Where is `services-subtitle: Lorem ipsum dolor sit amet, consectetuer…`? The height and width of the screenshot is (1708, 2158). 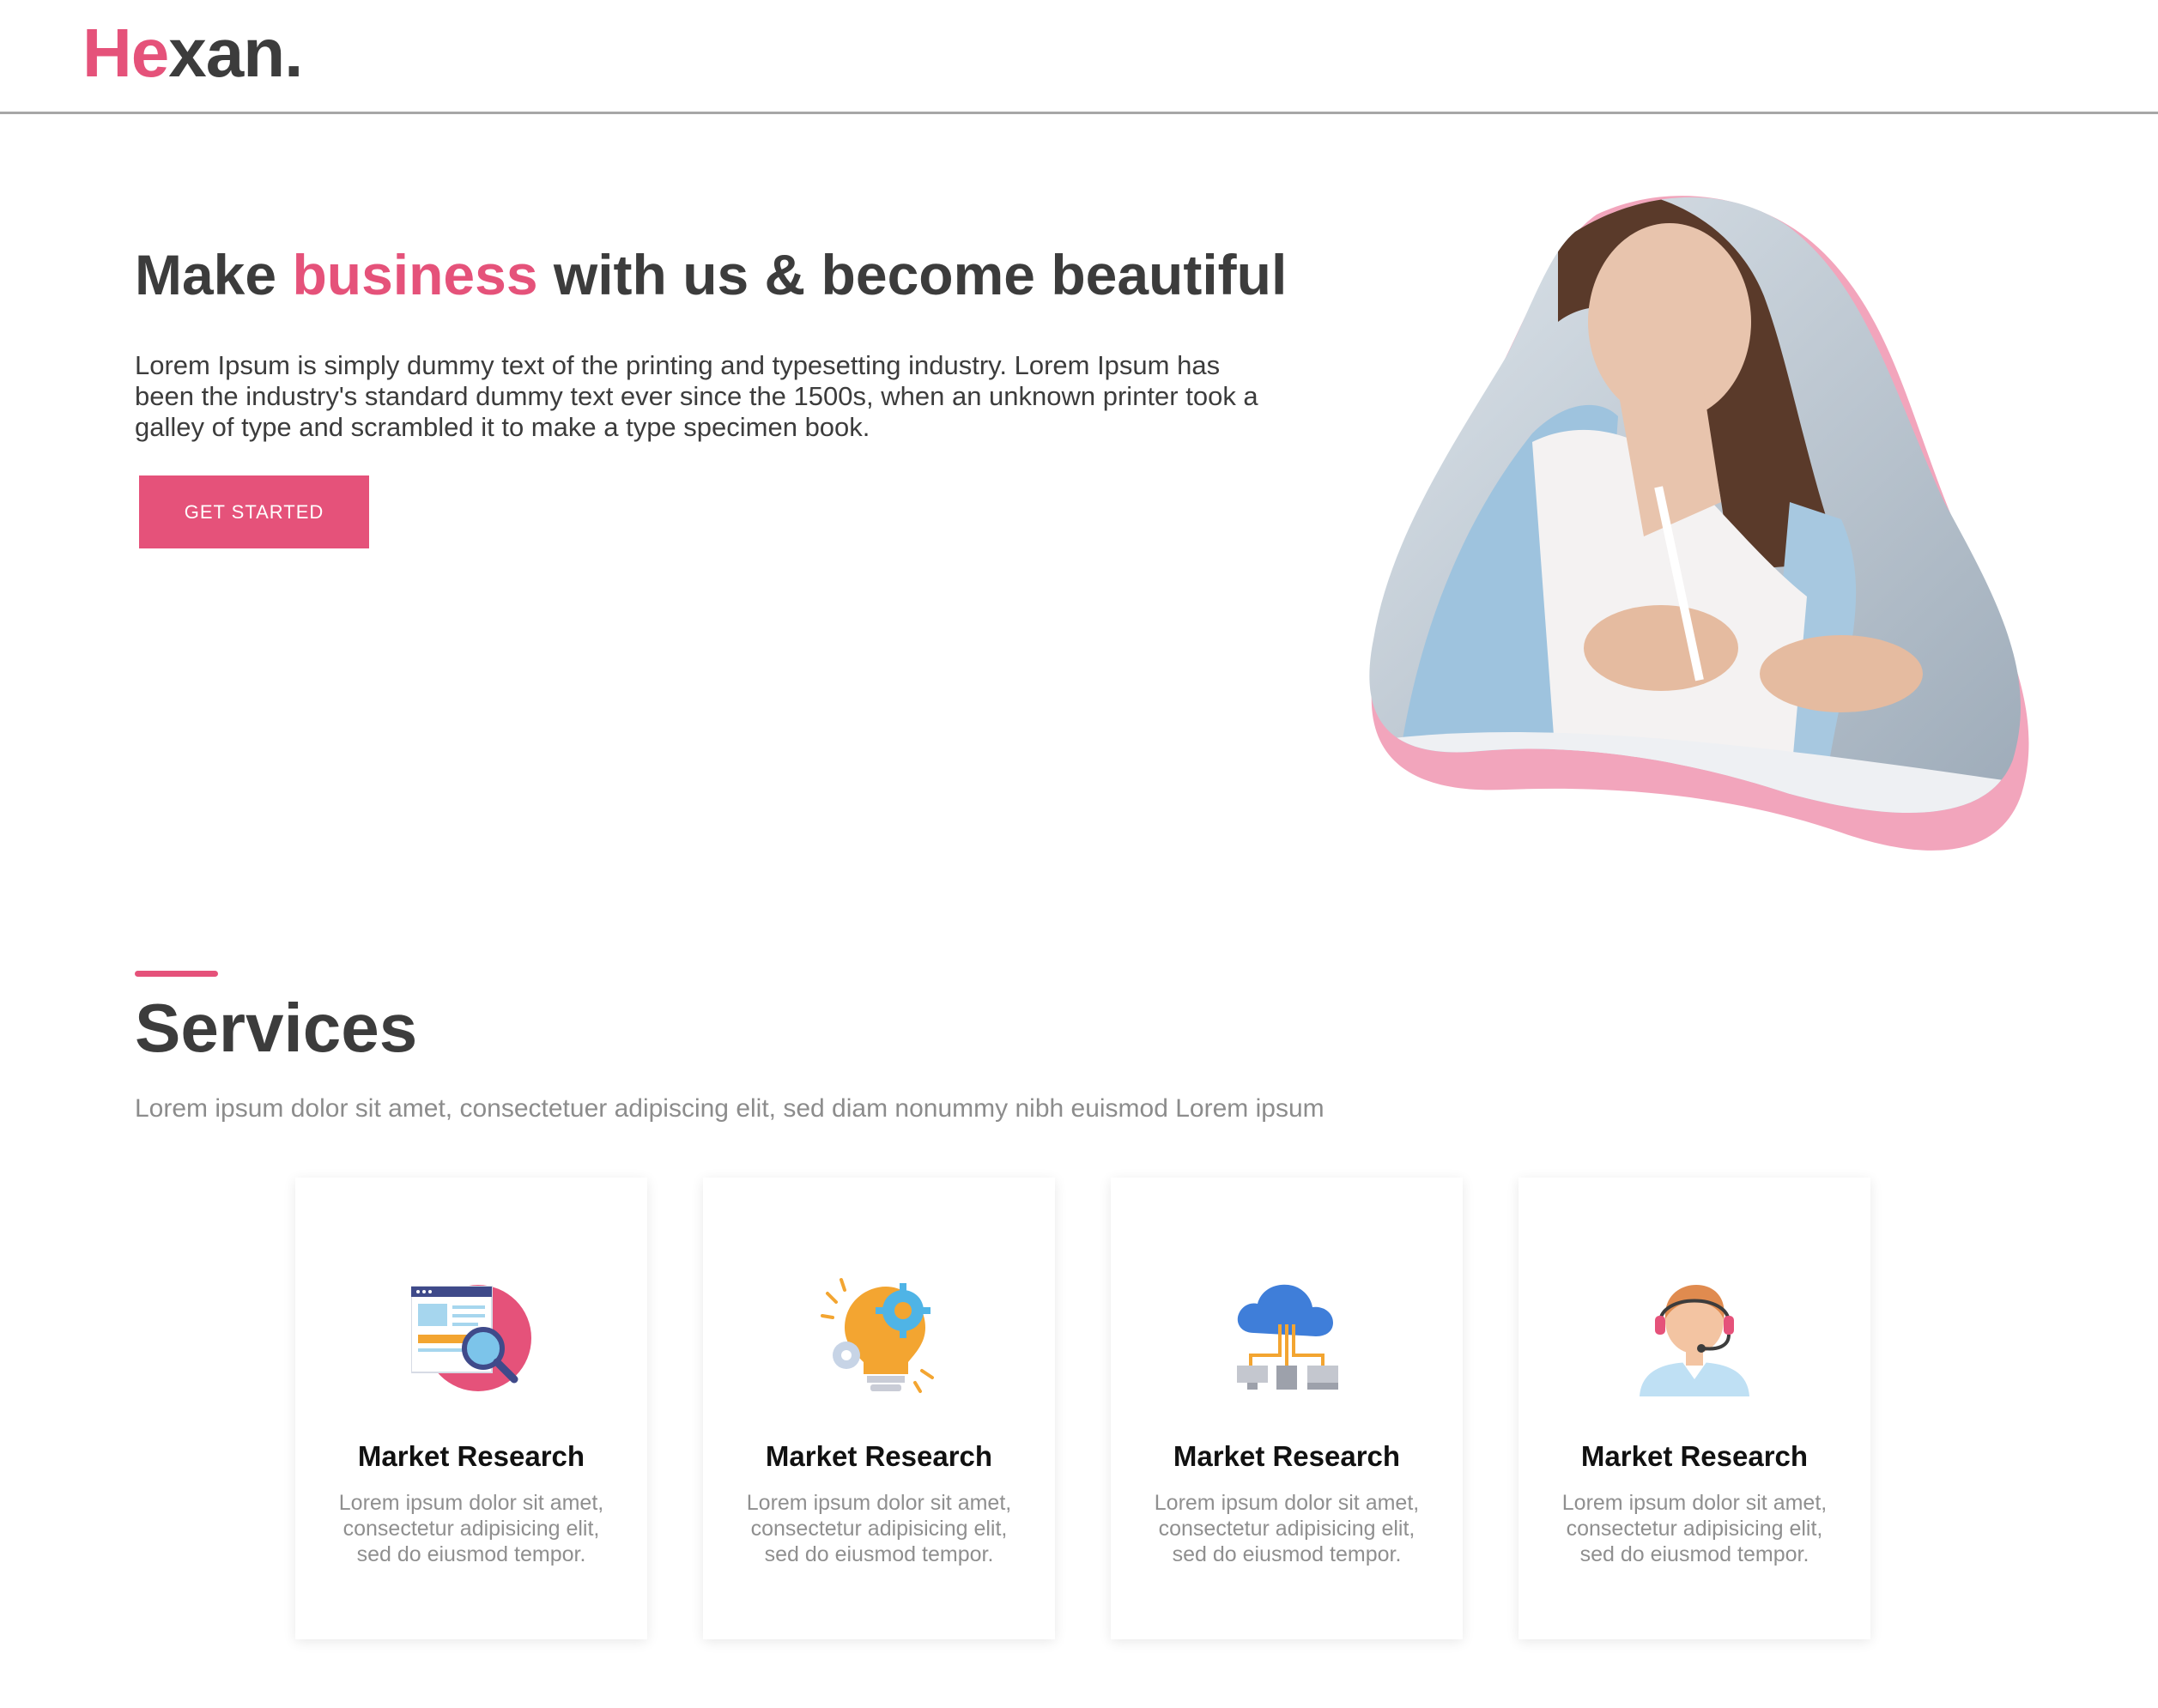
services-subtitle: Lorem ipsum dolor sit amet, consectetuer… is located at coordinates (730, 1109).